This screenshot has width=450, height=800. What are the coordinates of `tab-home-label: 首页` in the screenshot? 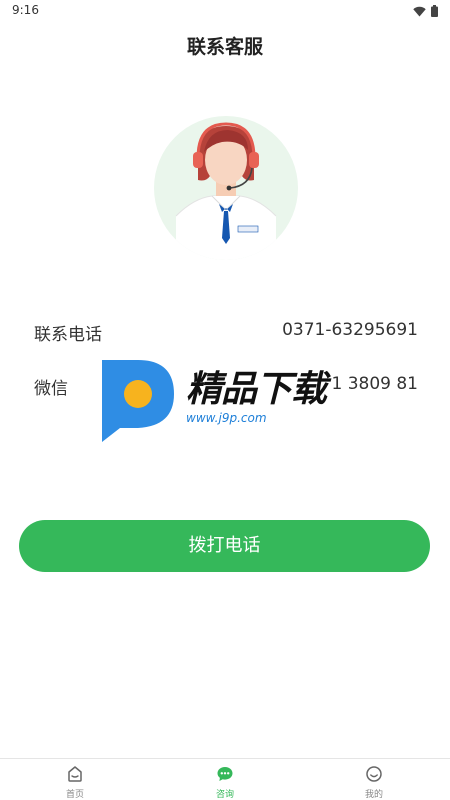 It's located at (74, 795).